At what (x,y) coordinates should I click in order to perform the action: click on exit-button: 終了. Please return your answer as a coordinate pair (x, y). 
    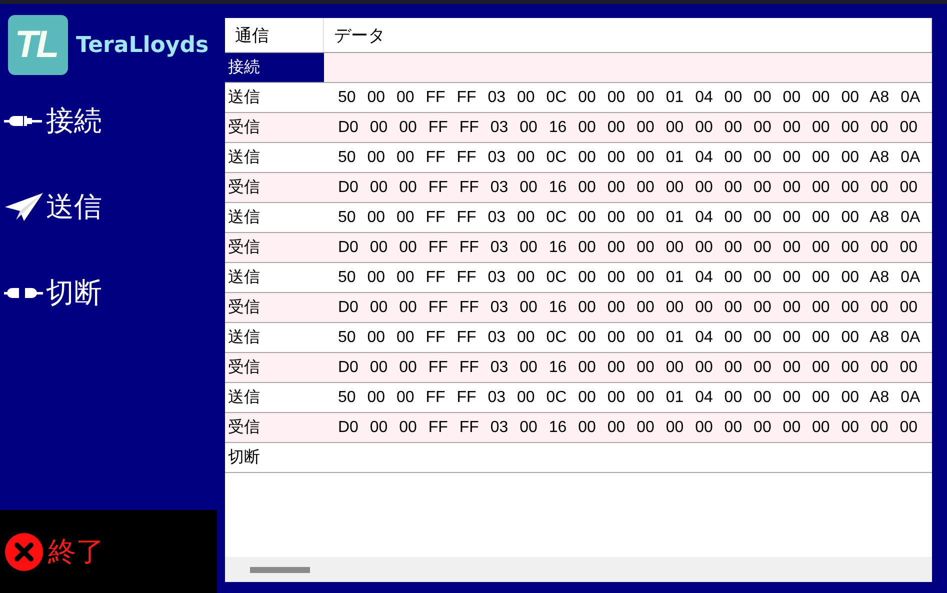
    Looking at the image, I should click on (108, 551).